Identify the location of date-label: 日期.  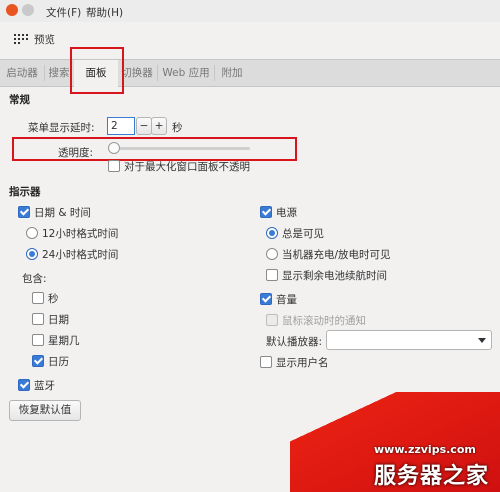
(58, 320).